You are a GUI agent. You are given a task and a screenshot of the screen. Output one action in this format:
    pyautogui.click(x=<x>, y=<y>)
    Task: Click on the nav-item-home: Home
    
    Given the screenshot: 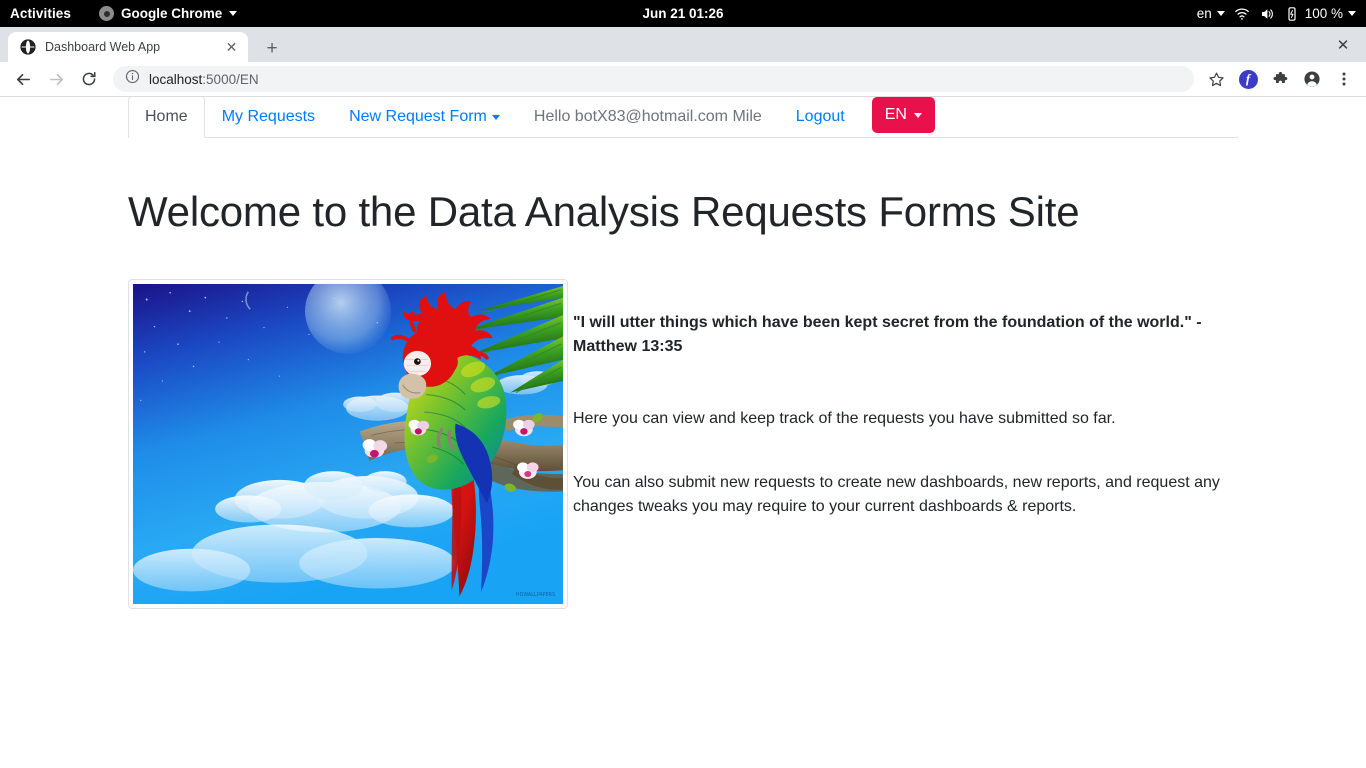 What is the action you would take?
    pyautogui.click(x=166, y=117)
    